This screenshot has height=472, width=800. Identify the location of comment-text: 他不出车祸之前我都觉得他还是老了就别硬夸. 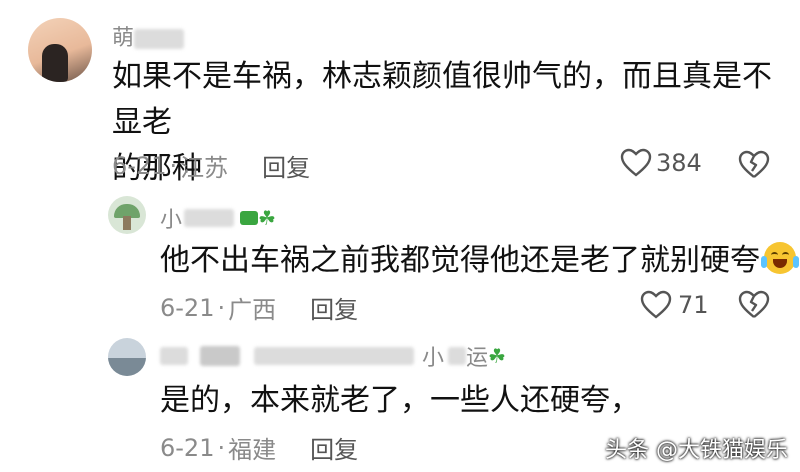
(479, 261).